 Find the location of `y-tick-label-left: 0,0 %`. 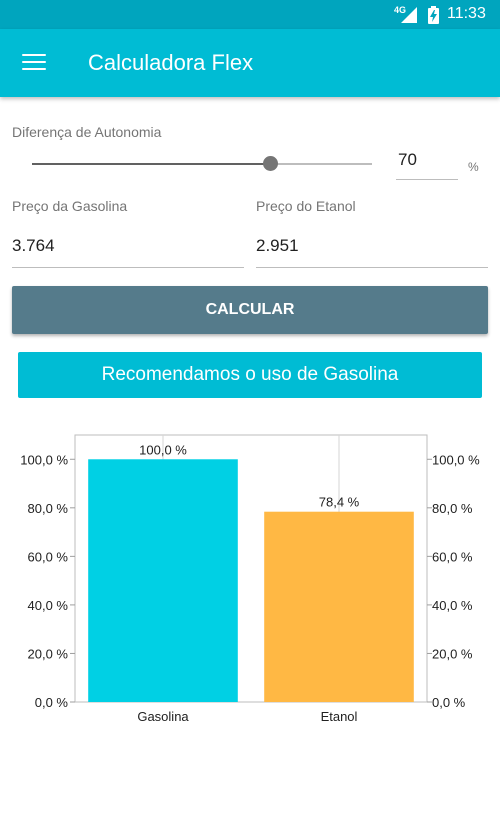

y-tick-label-left: 0,0 % is located at coordinates (52, 702).